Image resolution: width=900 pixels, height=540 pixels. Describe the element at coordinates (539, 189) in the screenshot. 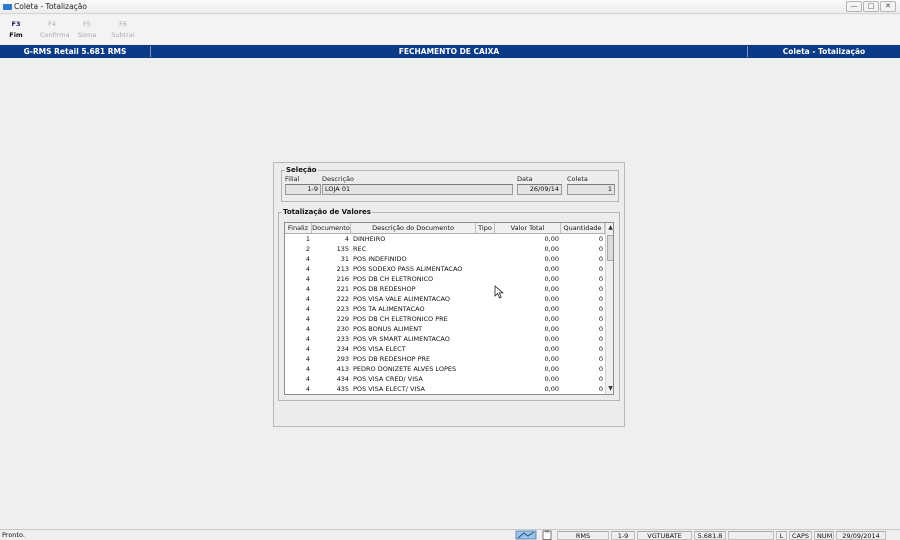

I see `data-field: 26/09/14` at that location.